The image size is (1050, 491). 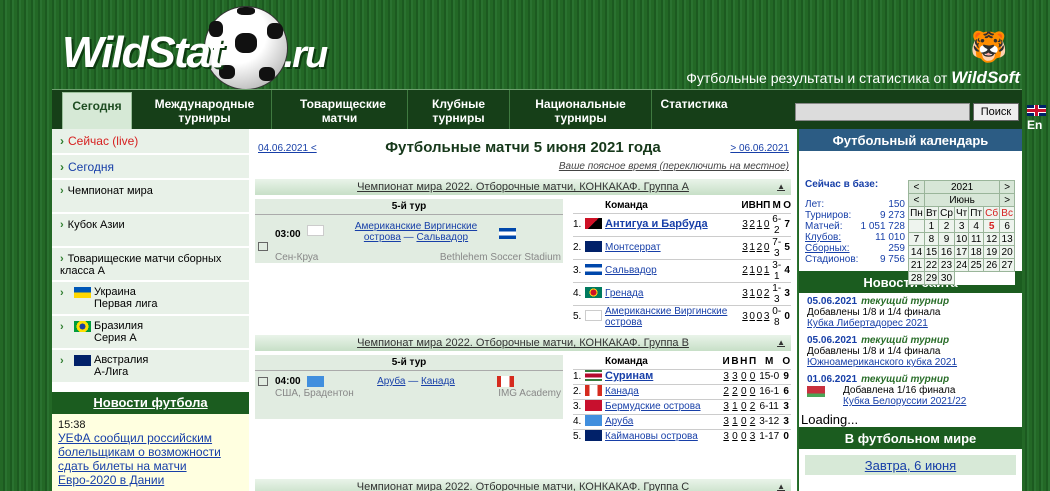 I want to click on tab-statistics: Статистика, so click(x=694, y=110).